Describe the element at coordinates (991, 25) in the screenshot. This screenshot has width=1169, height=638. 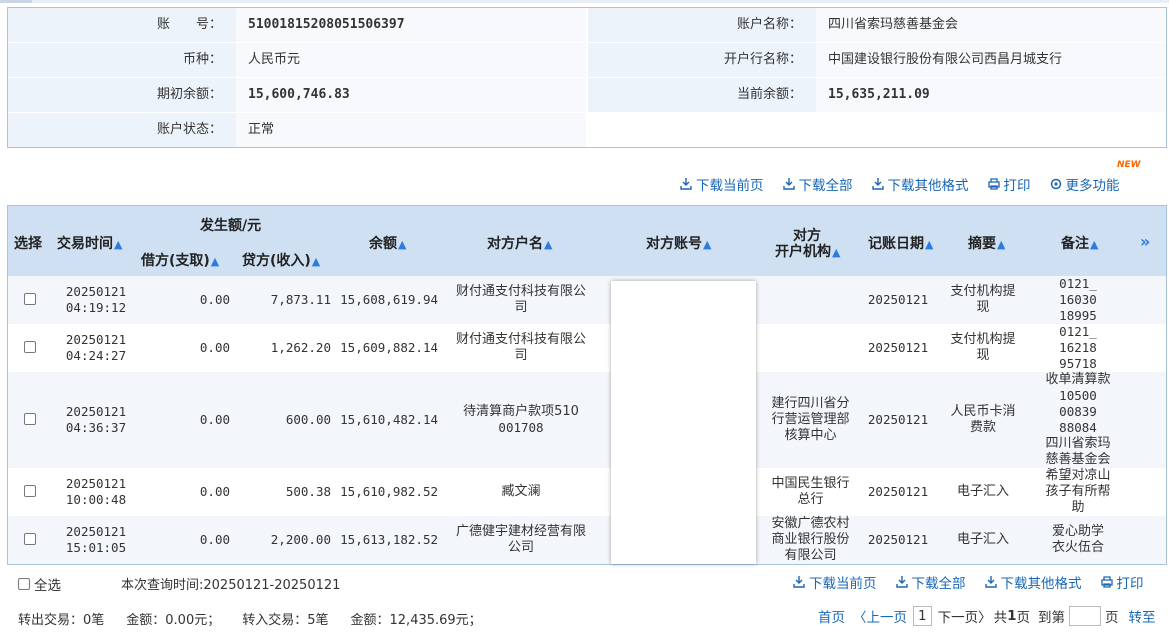
I see `account-name-value: 四川省索玛慈善基金会` at that location.